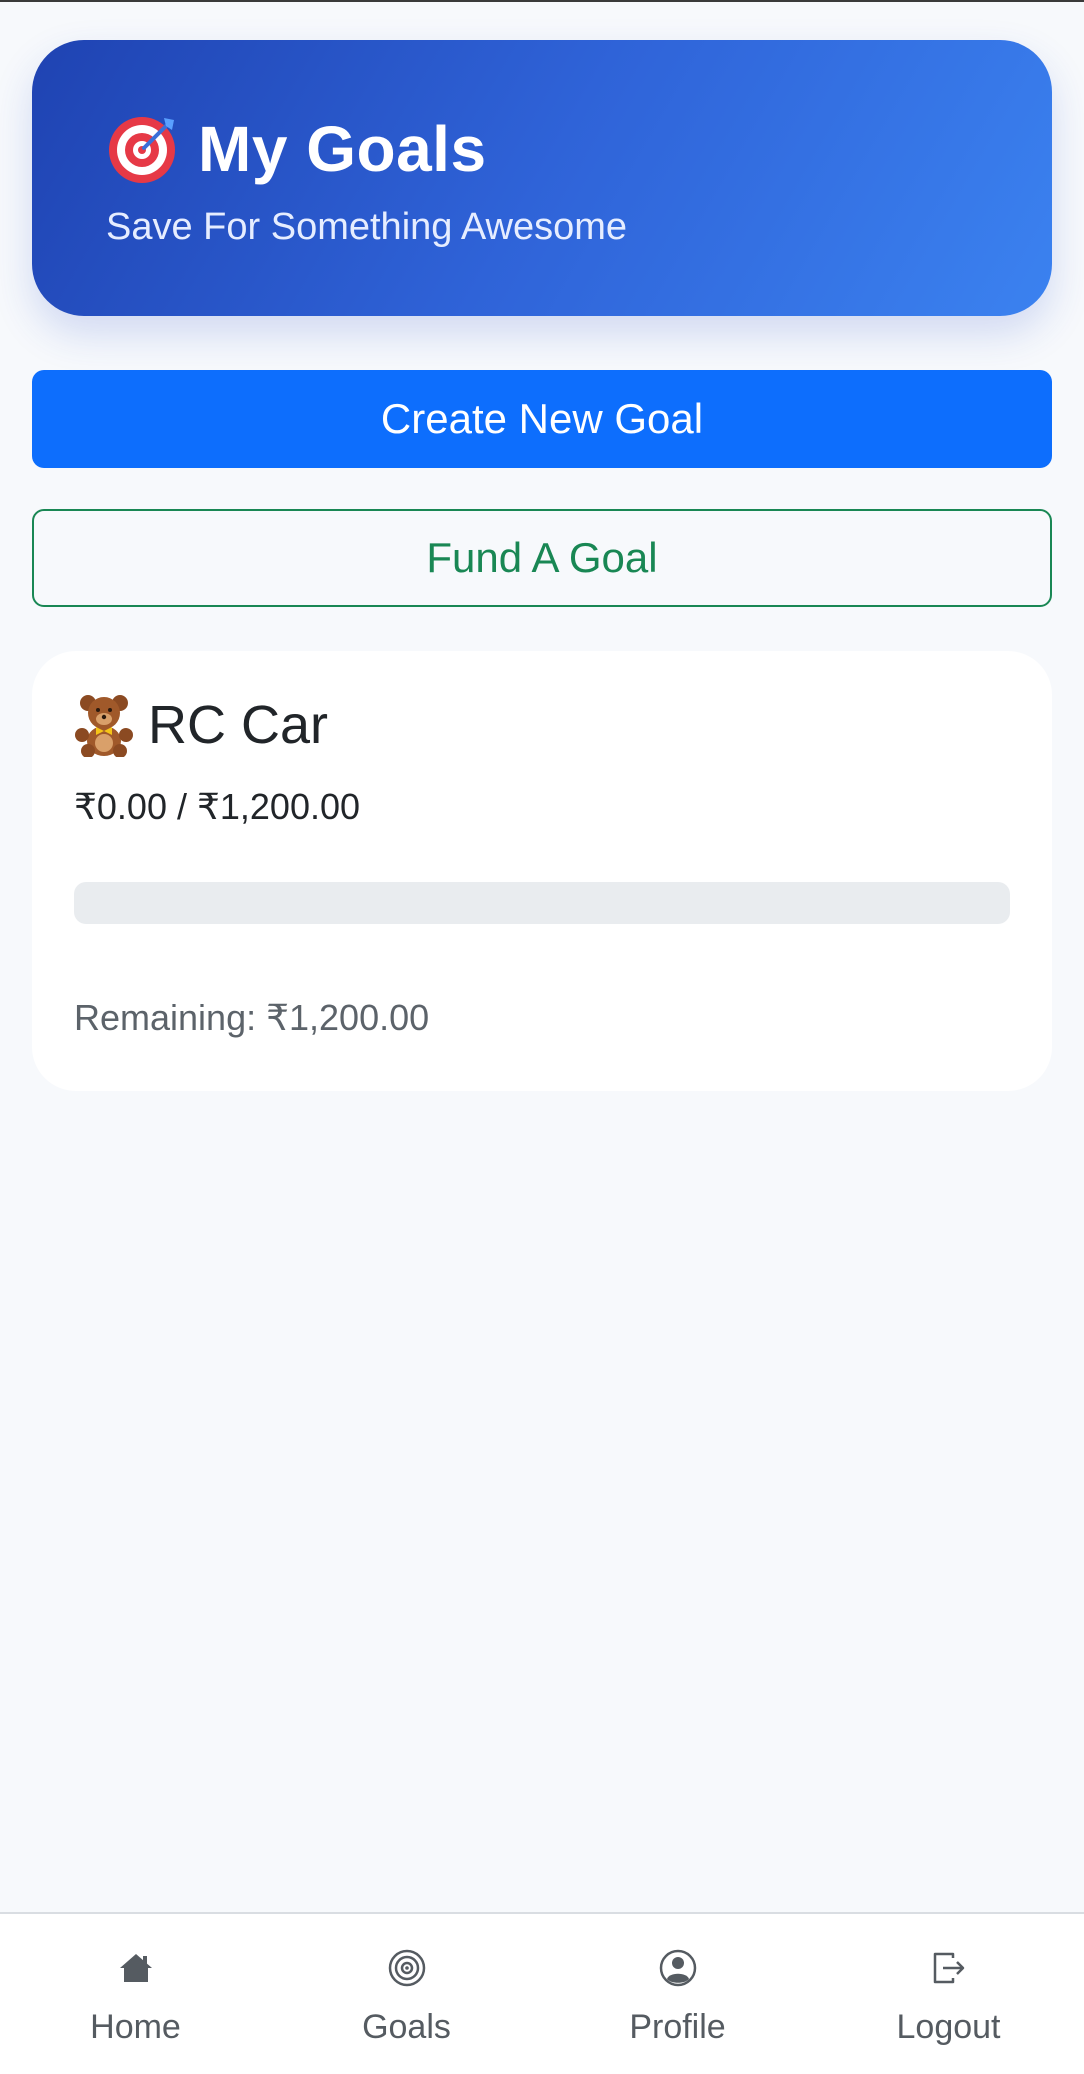  What do you see at coordinates (542, 419) in the screenshot?
I see `create-new-goal-button: Create New Goal` at bounding box center [542, 419].